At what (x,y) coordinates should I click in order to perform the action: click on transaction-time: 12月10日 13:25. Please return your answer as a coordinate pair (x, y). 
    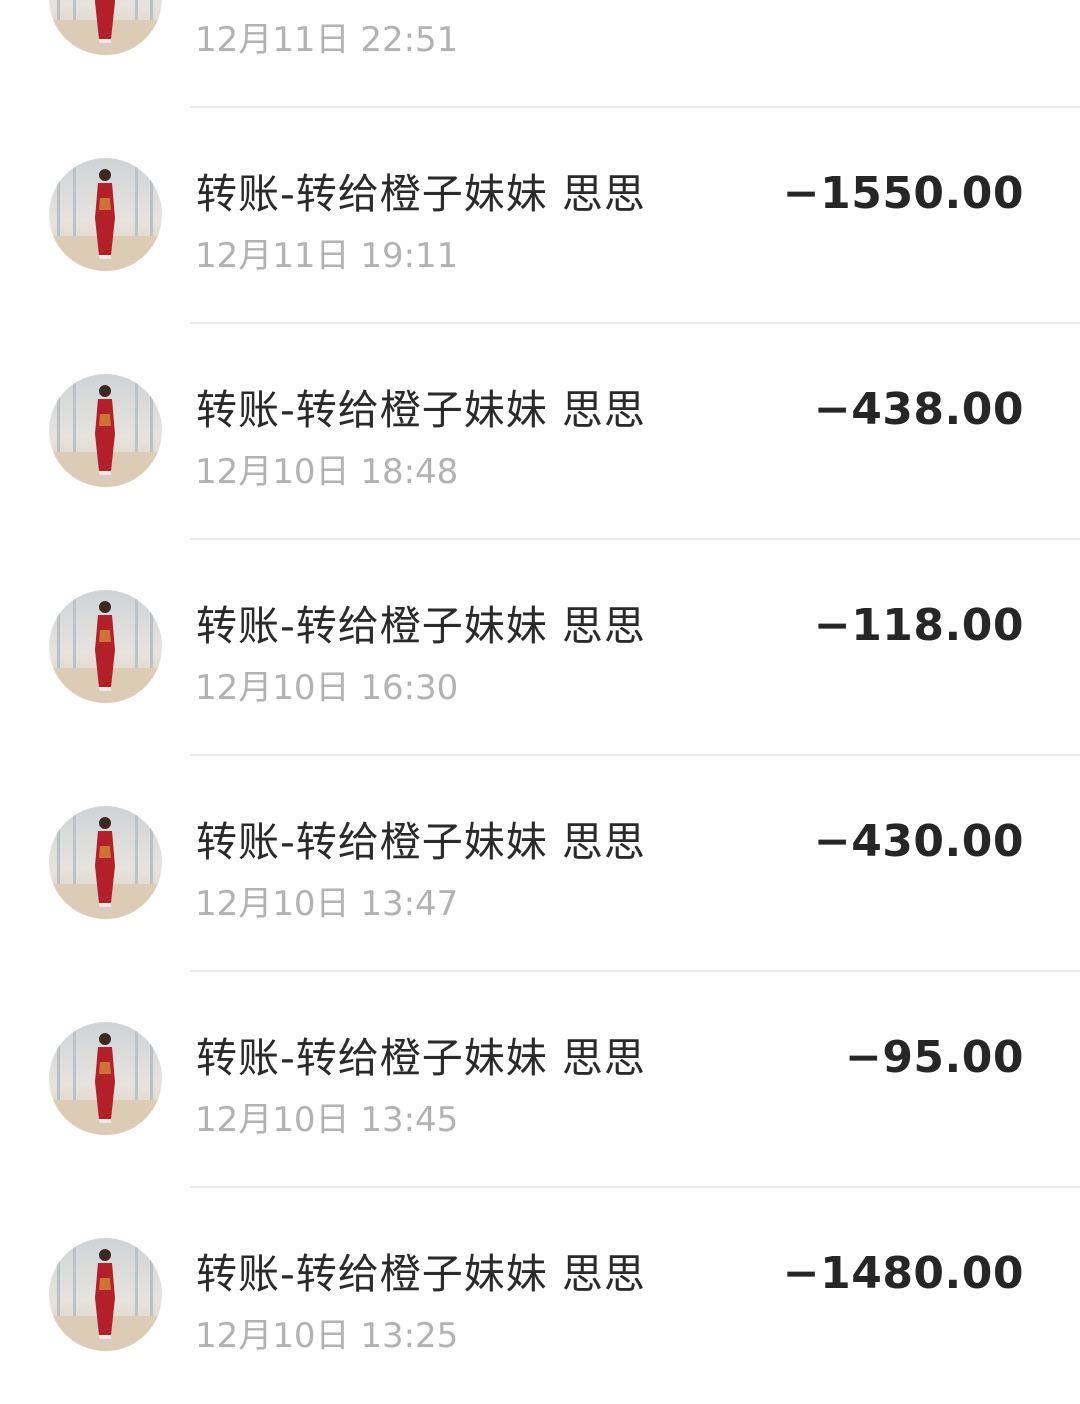
    Looking at the image, I should click on (327, 1336).